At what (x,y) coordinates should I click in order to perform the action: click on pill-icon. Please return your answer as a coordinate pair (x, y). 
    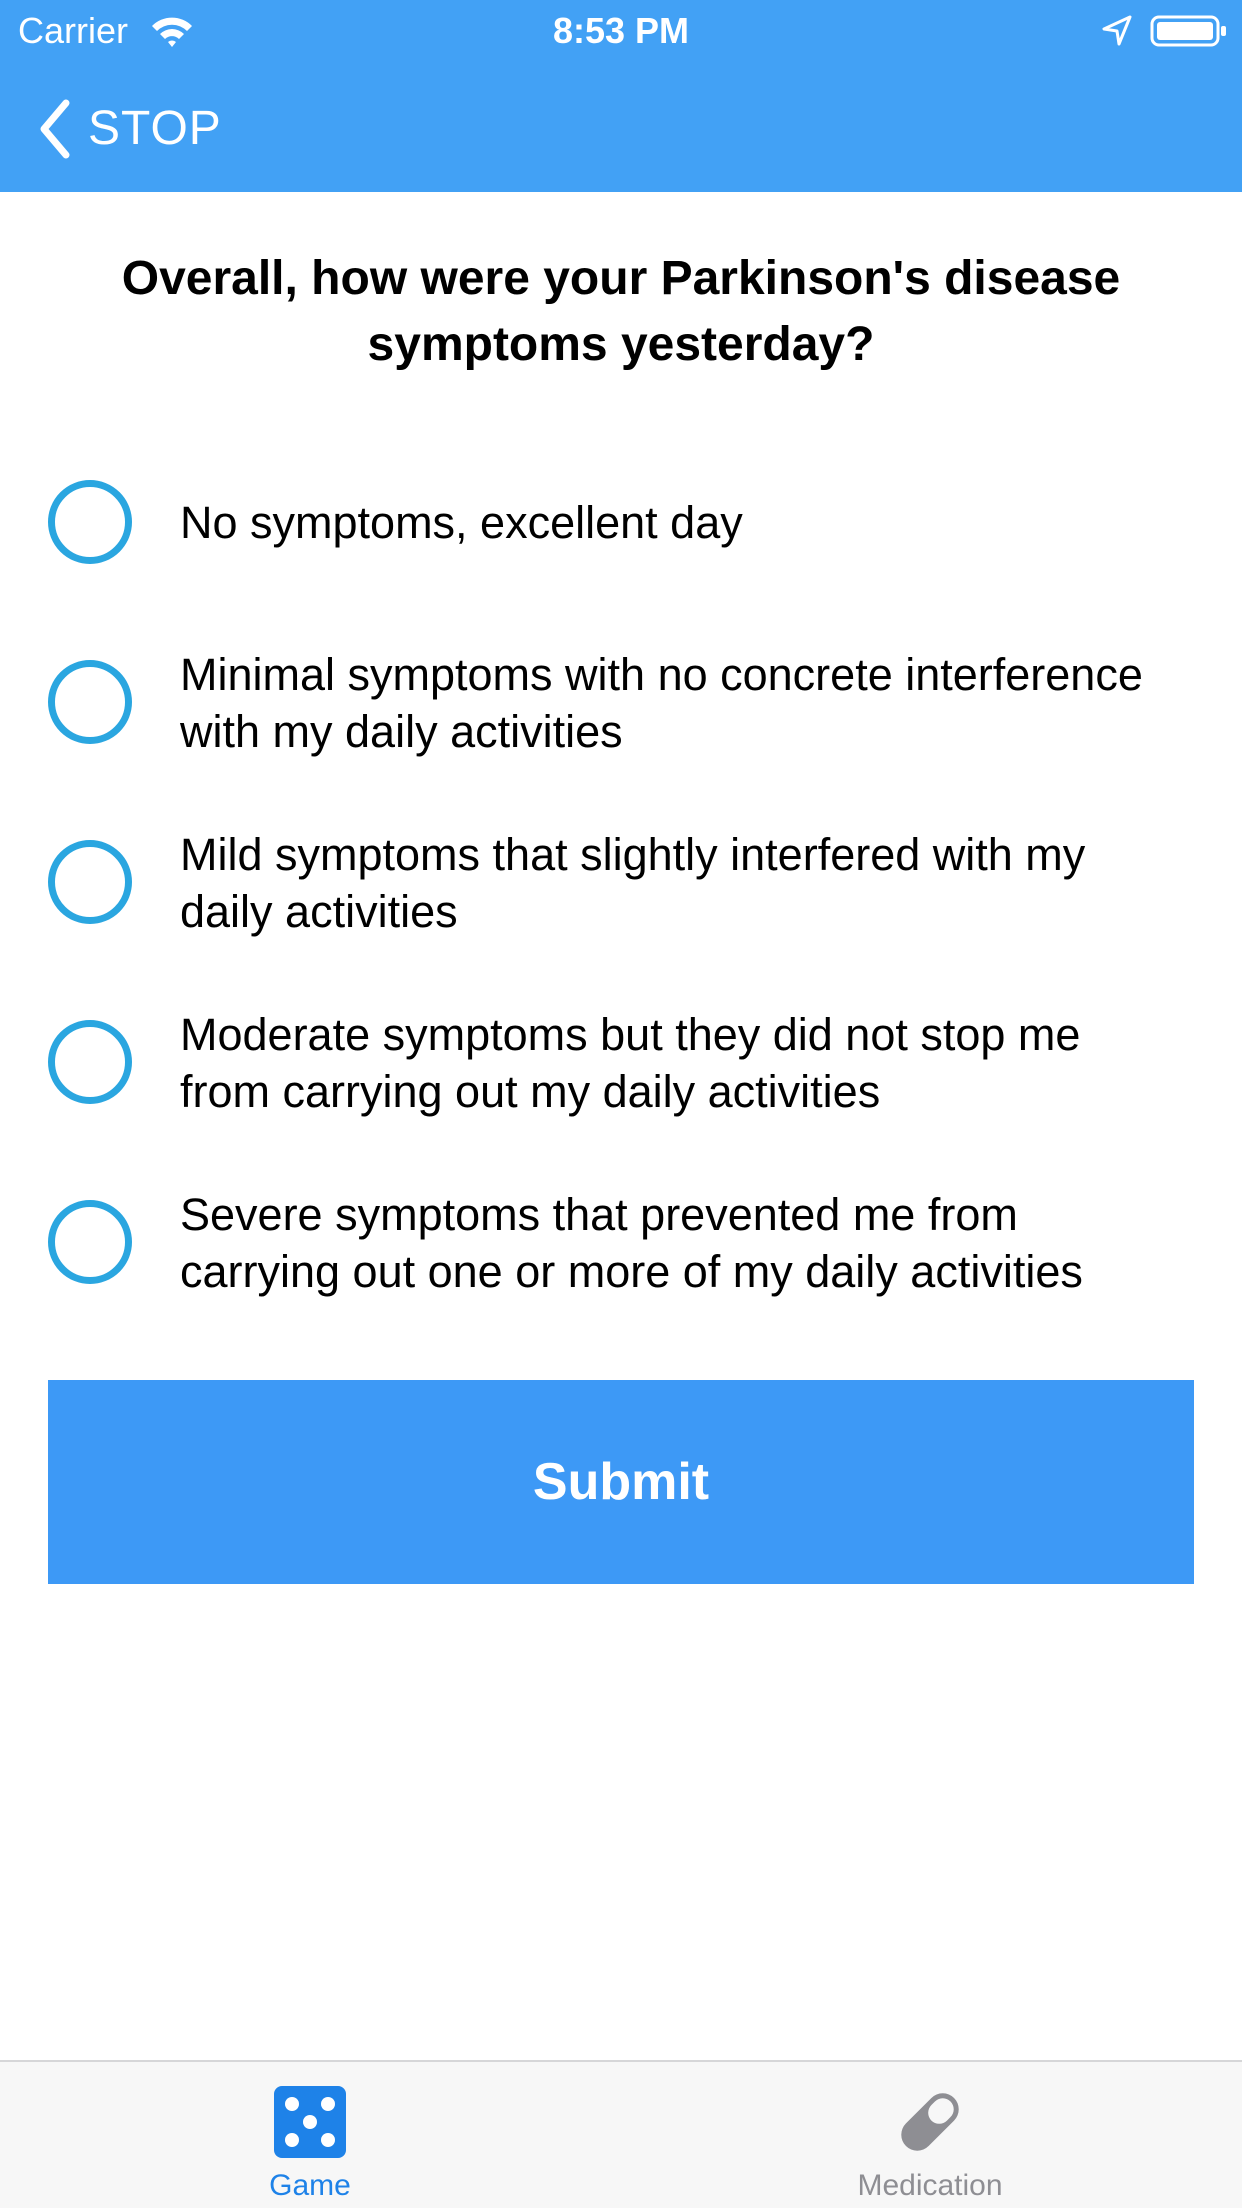
    Looking at the image, I should click on (930, 2122).